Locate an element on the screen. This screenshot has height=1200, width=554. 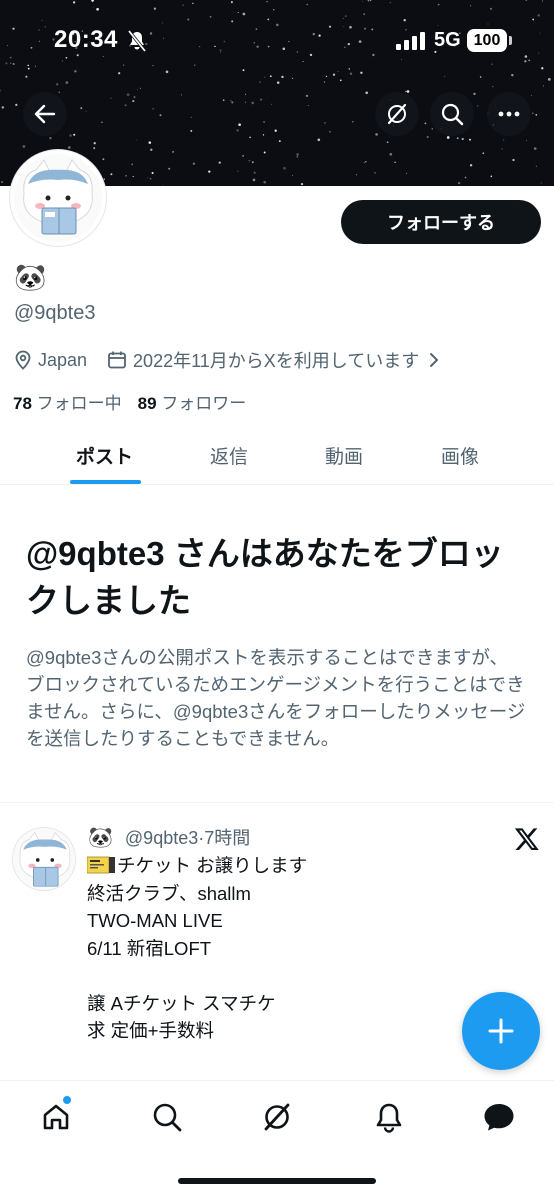
more-icon is located at coordinates (509, 114).